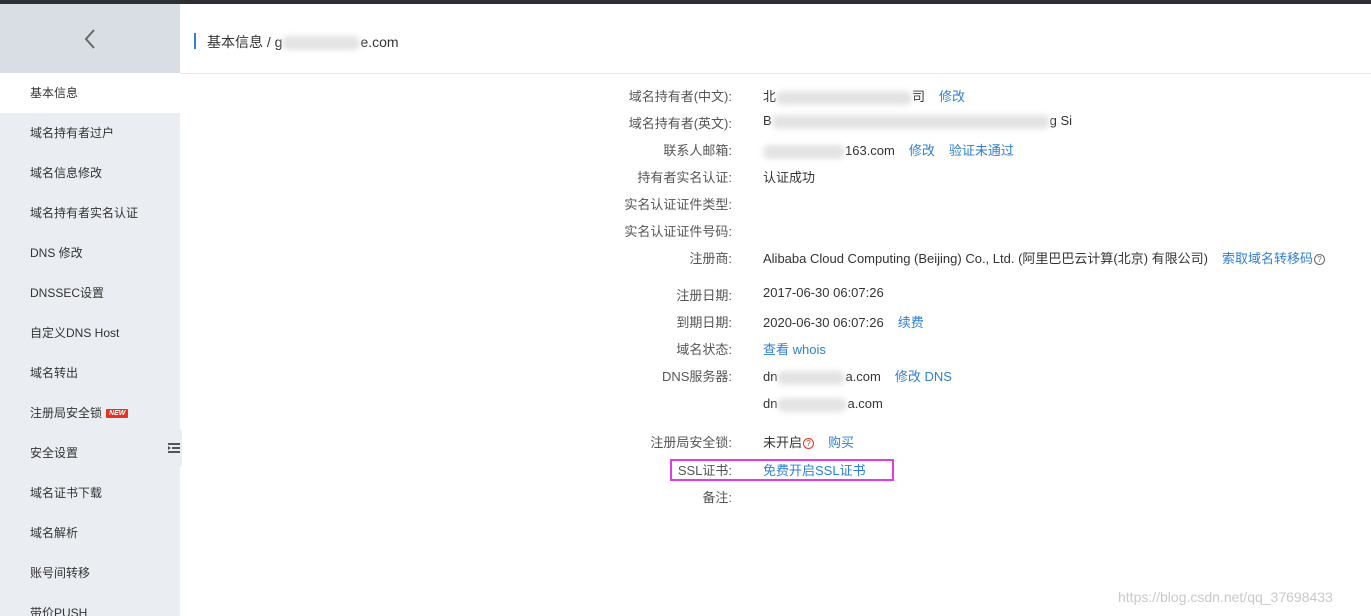 Image resolution: width=1371 pixels, height=616 pixels. Describe the element at coordinates (841, 442) in the screenshot. I see `buy-lock-link: 购买` at that location.